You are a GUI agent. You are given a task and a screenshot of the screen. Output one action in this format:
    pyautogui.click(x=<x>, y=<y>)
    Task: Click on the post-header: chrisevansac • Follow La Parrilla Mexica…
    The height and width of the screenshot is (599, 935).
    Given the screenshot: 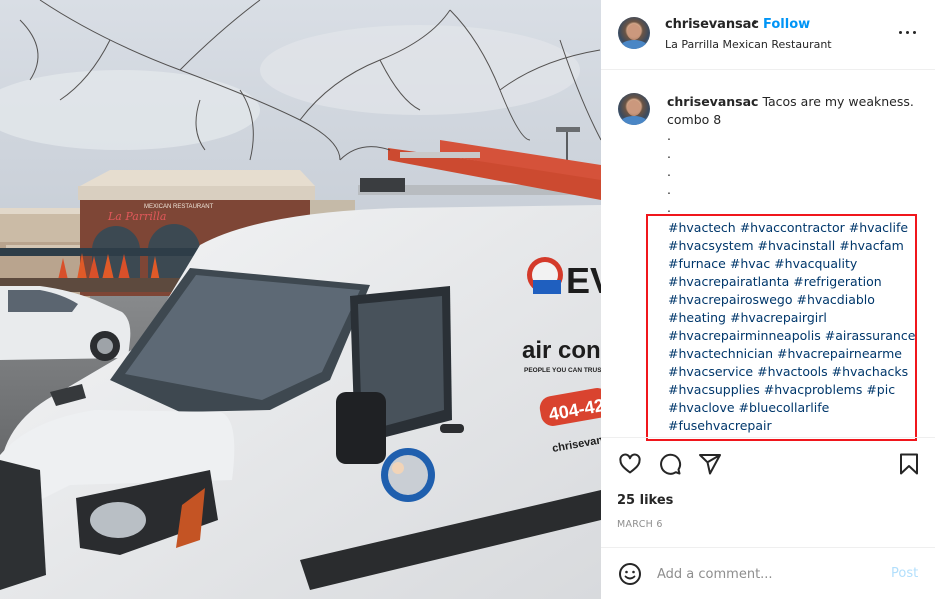 What is the action you would take?
    pyautogui.click(x=768, y=35)
    